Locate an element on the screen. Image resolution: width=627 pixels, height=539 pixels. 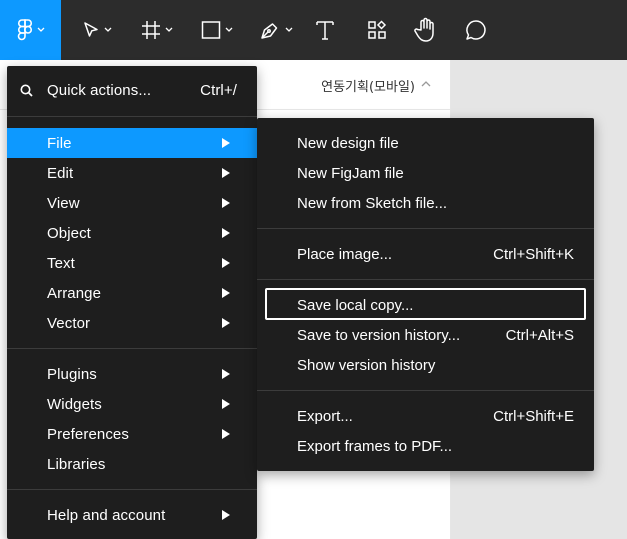
figma-logo-icon is located at coordinates (24, 30).